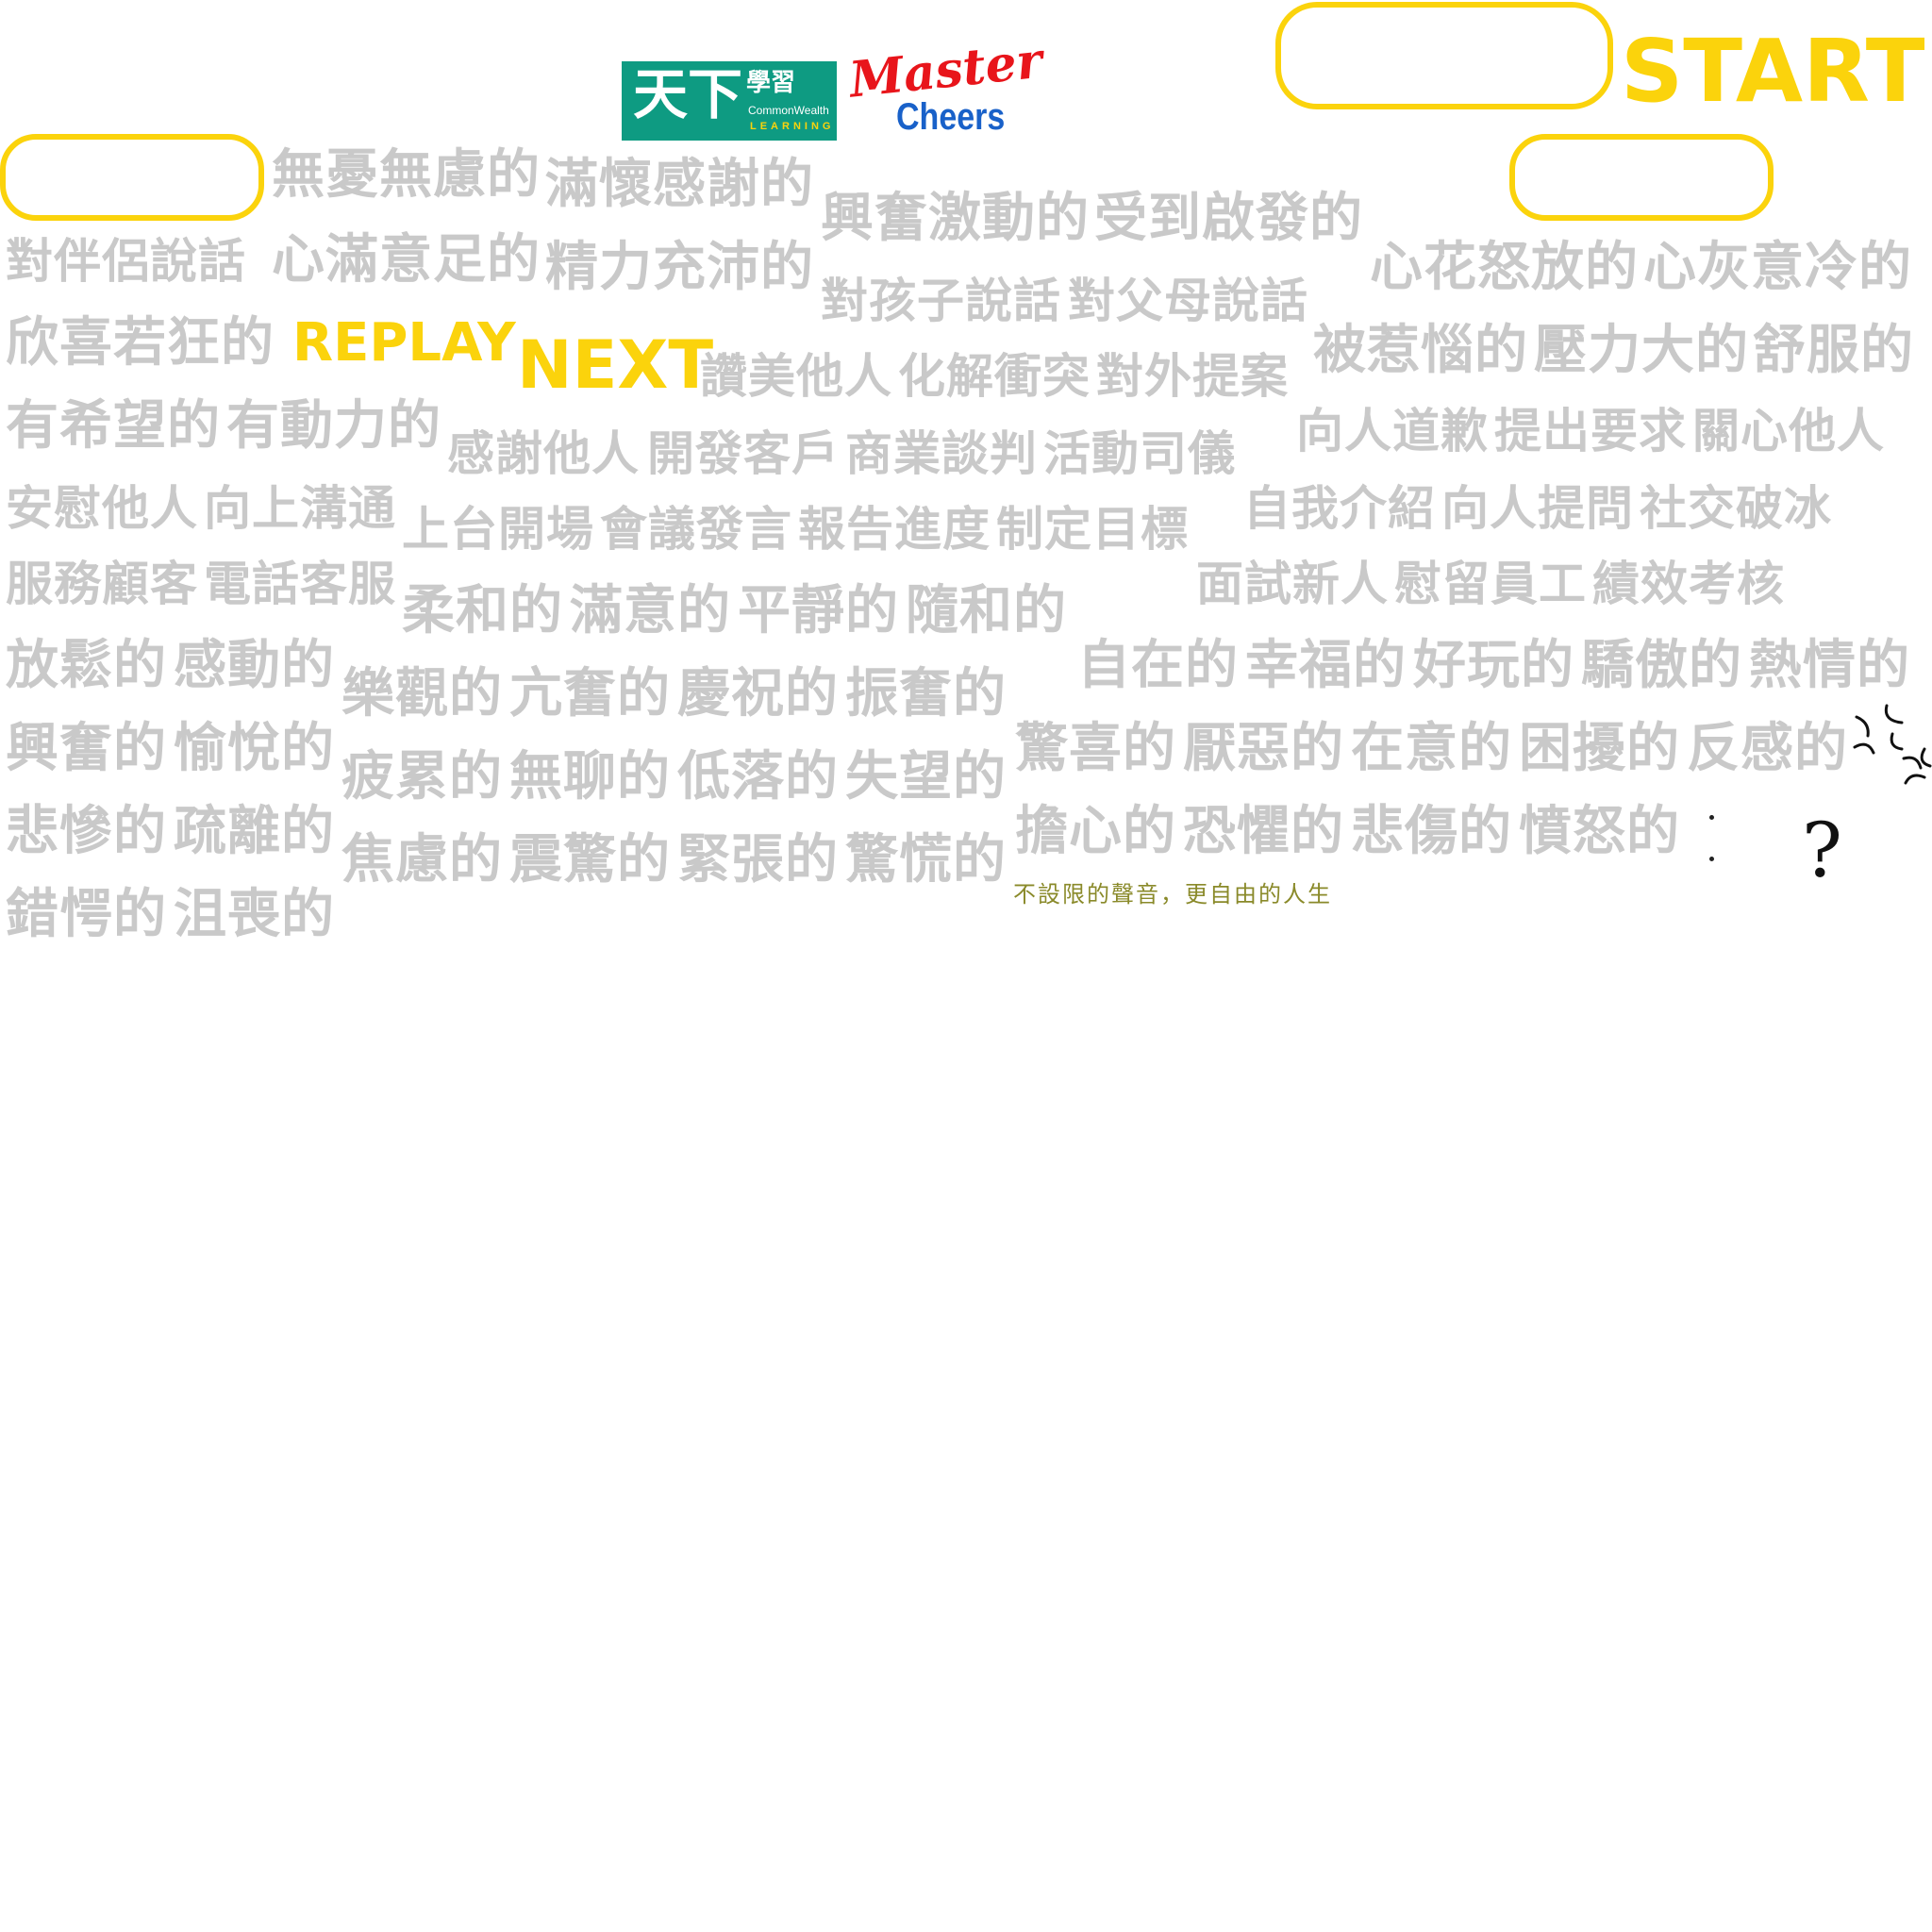 The width and height of the screenshot is (1932, 1932). I want to click on replay-button: REPLAY, so click(404, 344).